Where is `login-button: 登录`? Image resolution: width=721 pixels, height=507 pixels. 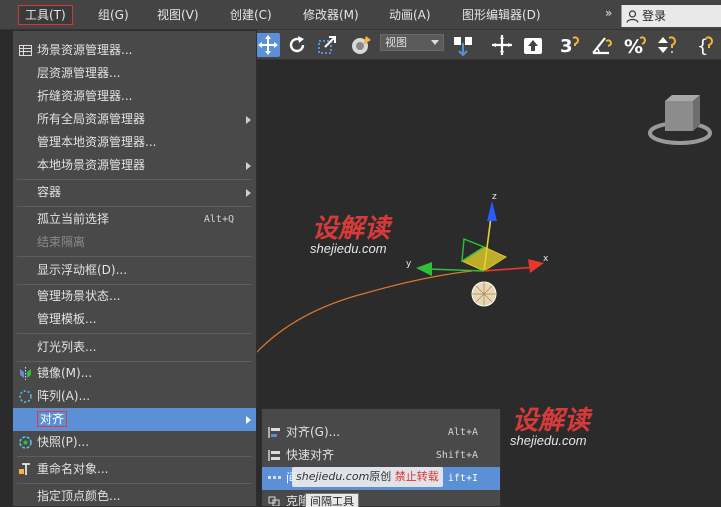
login-button: 登录 is located at coordinates (671, 16).